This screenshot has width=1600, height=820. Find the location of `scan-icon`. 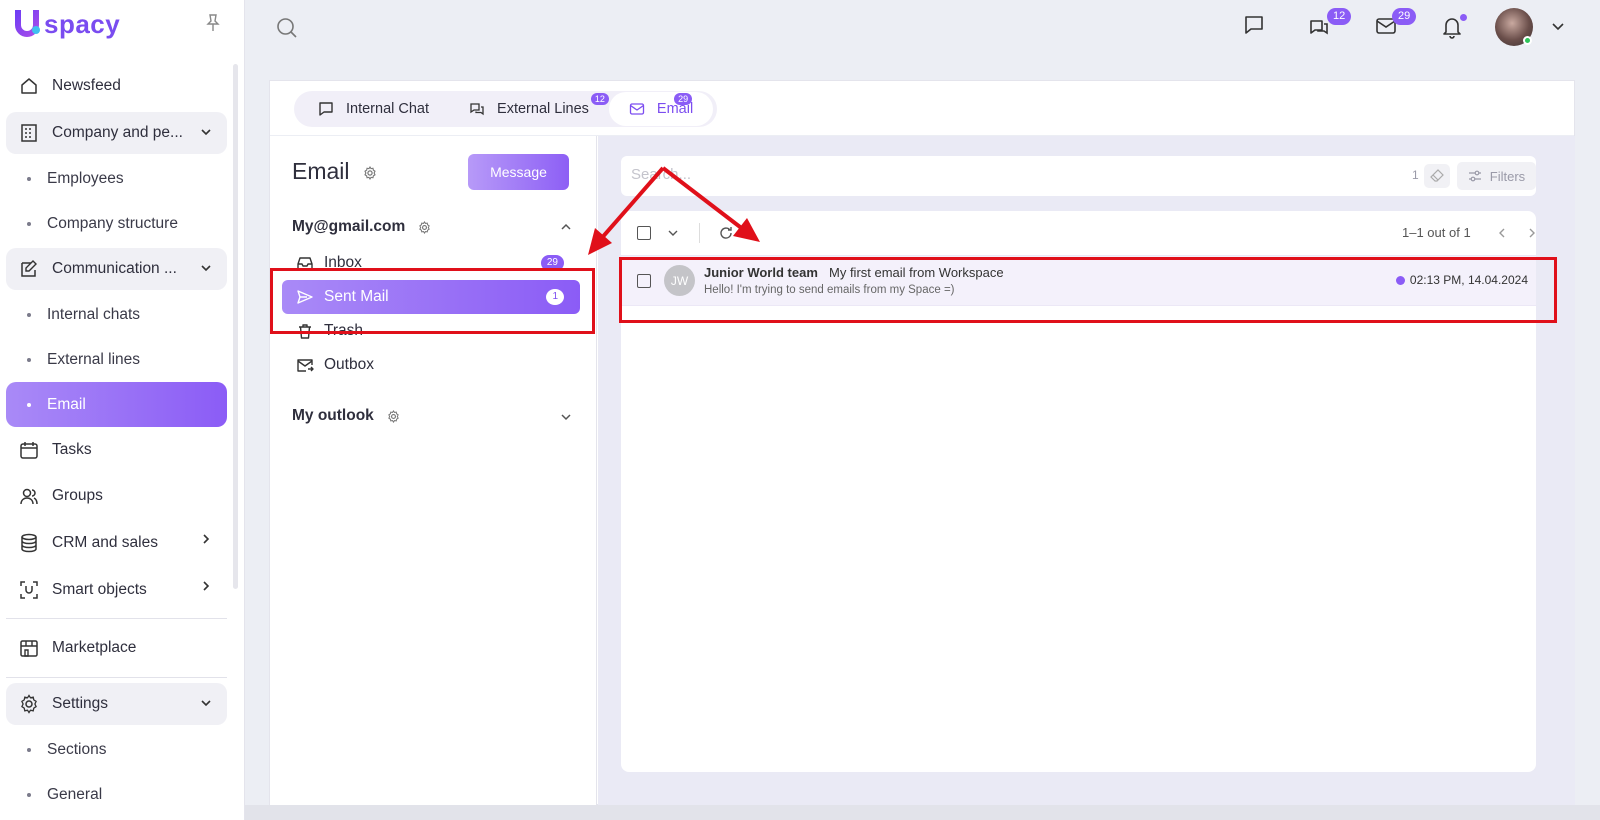

scan-icon is located at coordinates (29, 589).